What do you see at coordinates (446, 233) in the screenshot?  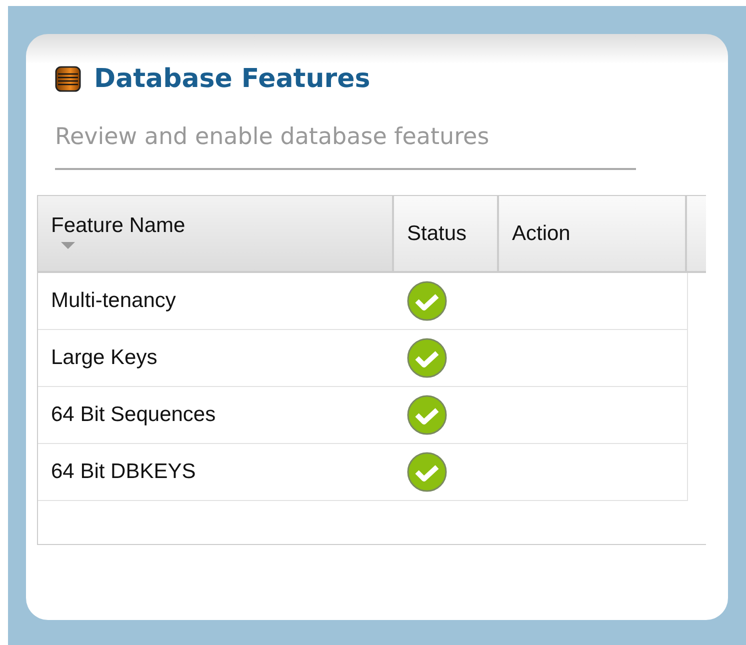 I see `column-header: Status` at bounding box center [446, 233].